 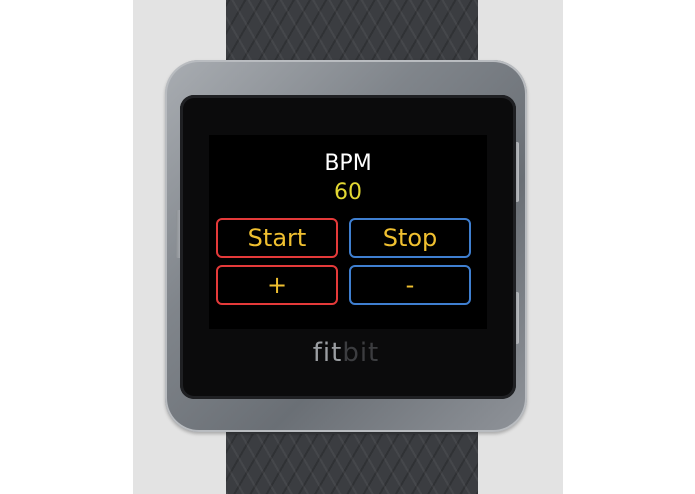 What do you see at coordinates (410, 285) in the screenshot?
I see `decrease-bpm-button: -` at bounding box center [410, 285].